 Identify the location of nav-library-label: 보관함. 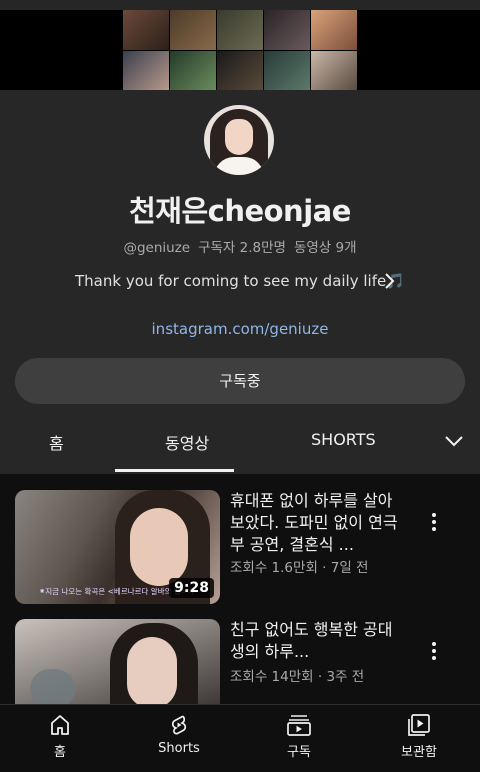
(419, 752).